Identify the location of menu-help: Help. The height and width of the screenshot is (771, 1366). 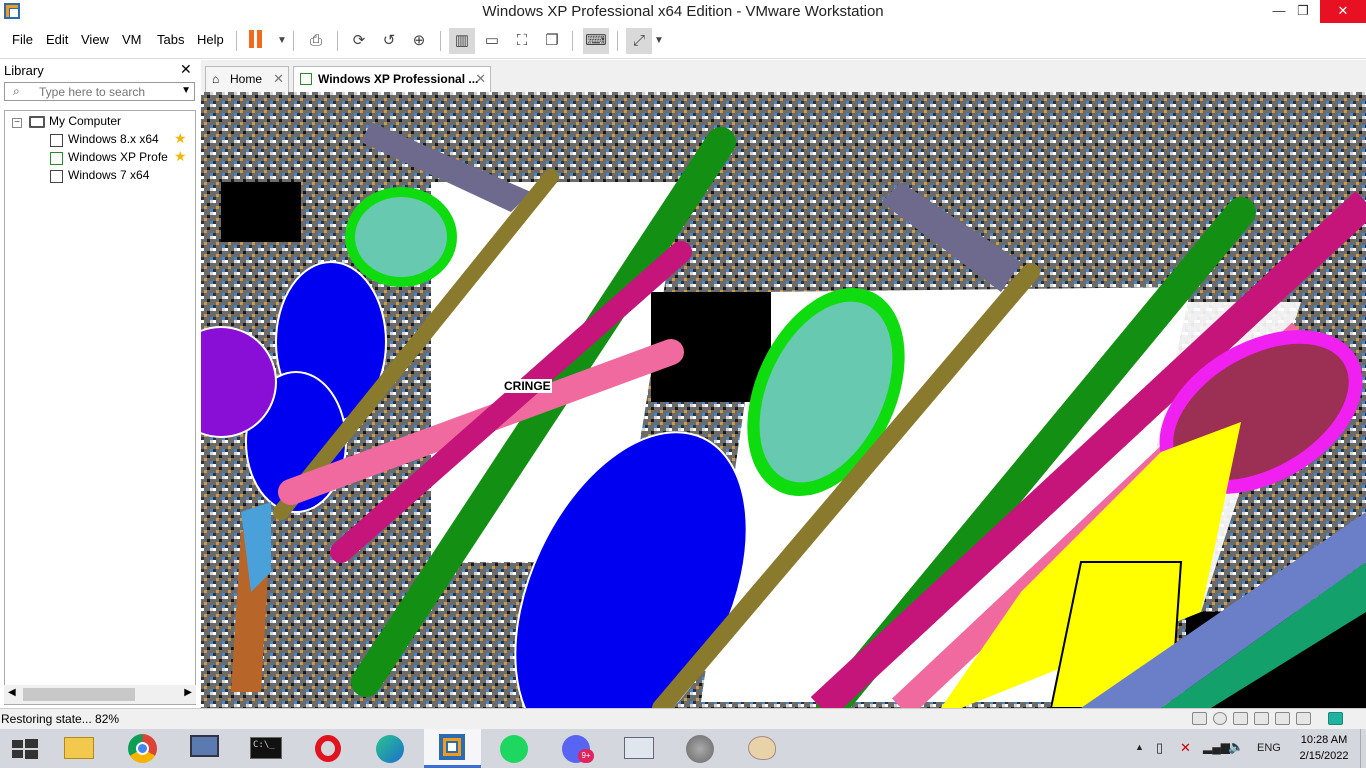
(210, 39).